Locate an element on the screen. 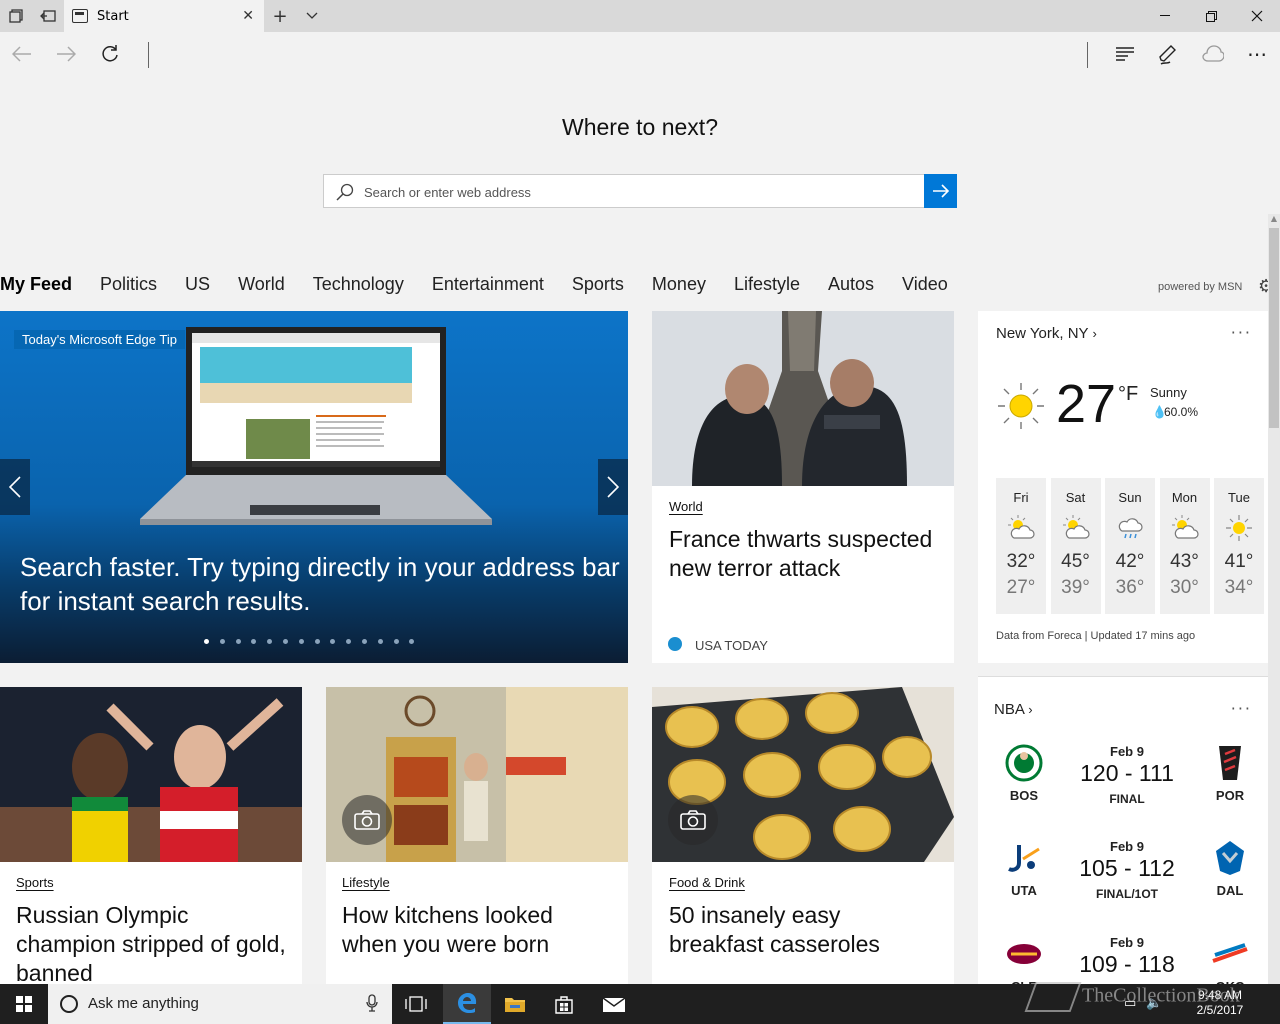  tab-bar: Start ✕ + is located at coordinates (640, 16).